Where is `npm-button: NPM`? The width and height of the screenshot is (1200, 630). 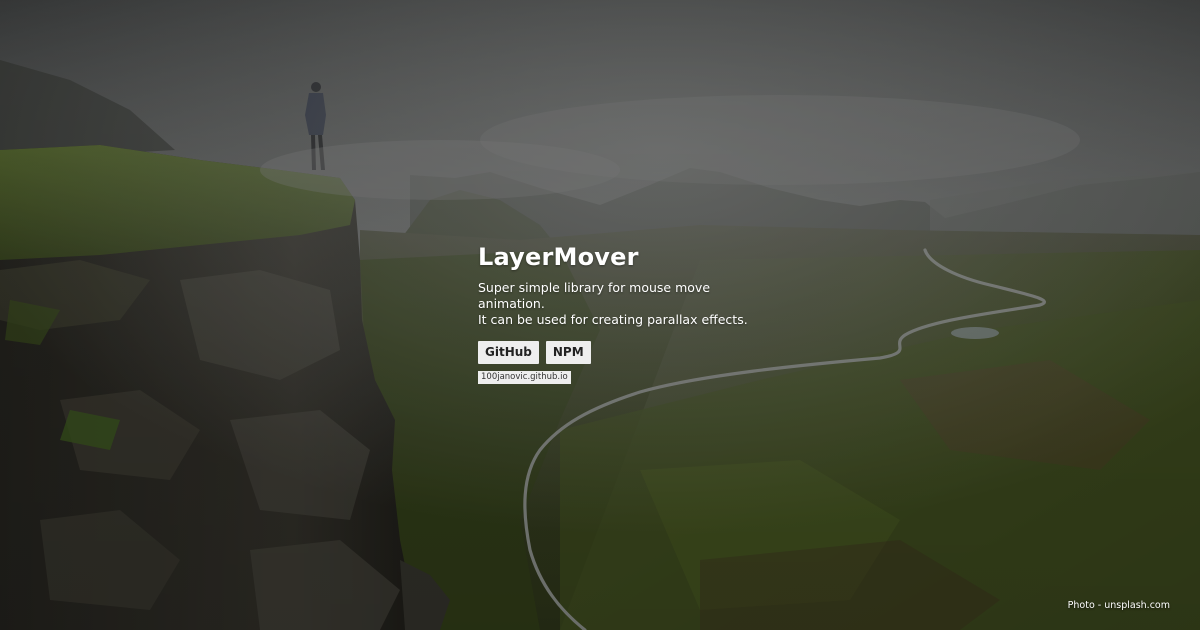
npm-button: NPM is located at coordinates (568, 352).